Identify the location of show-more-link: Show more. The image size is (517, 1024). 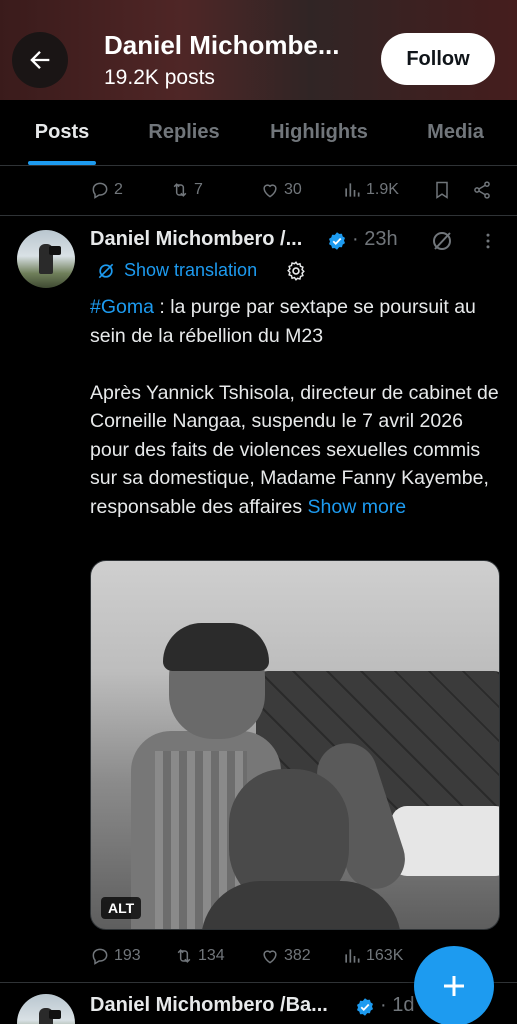
(357, 507).